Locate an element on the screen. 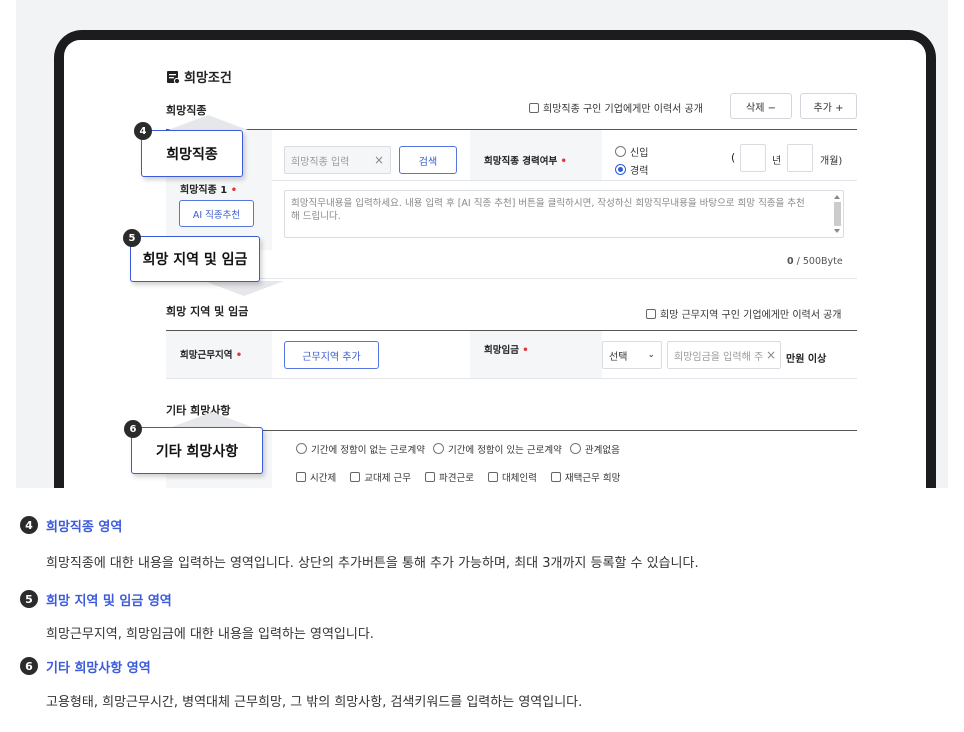 The width and height of the screenshot is (964, 732). radio-exp-label: 경력 is located at coordinates (639, 171).